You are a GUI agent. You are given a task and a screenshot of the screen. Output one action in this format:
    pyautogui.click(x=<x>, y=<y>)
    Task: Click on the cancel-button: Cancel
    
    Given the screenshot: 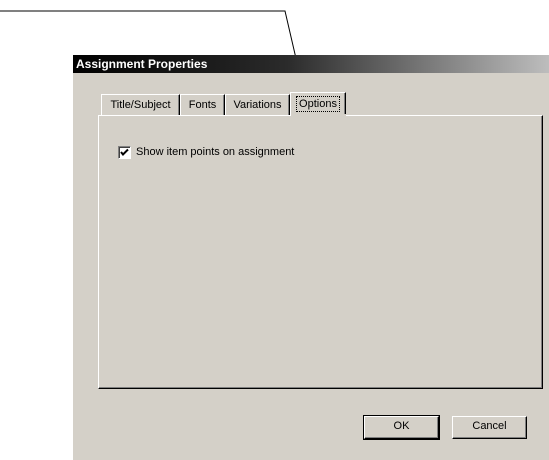 What is the action you would take?
    pyautogui.click(x=489, y=427)
    